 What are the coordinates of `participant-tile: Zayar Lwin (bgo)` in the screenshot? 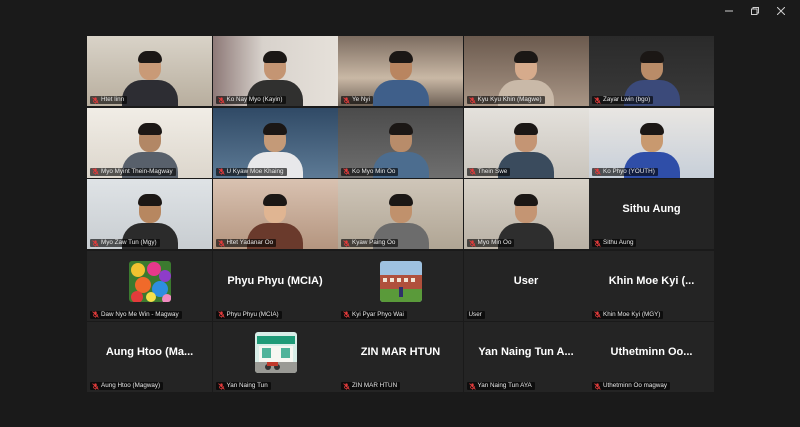 It's located at (651, 71).